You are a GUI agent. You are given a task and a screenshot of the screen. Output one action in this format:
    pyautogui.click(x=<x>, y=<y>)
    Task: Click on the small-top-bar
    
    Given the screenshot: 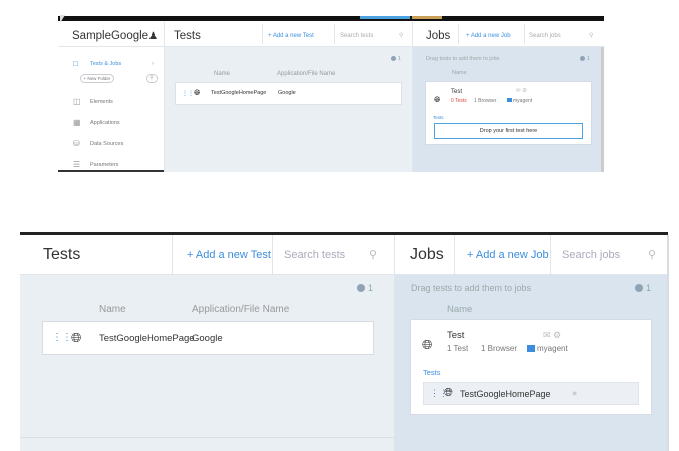 What is the action you would take?
    pyautogui.click(x=331, y=18)
    